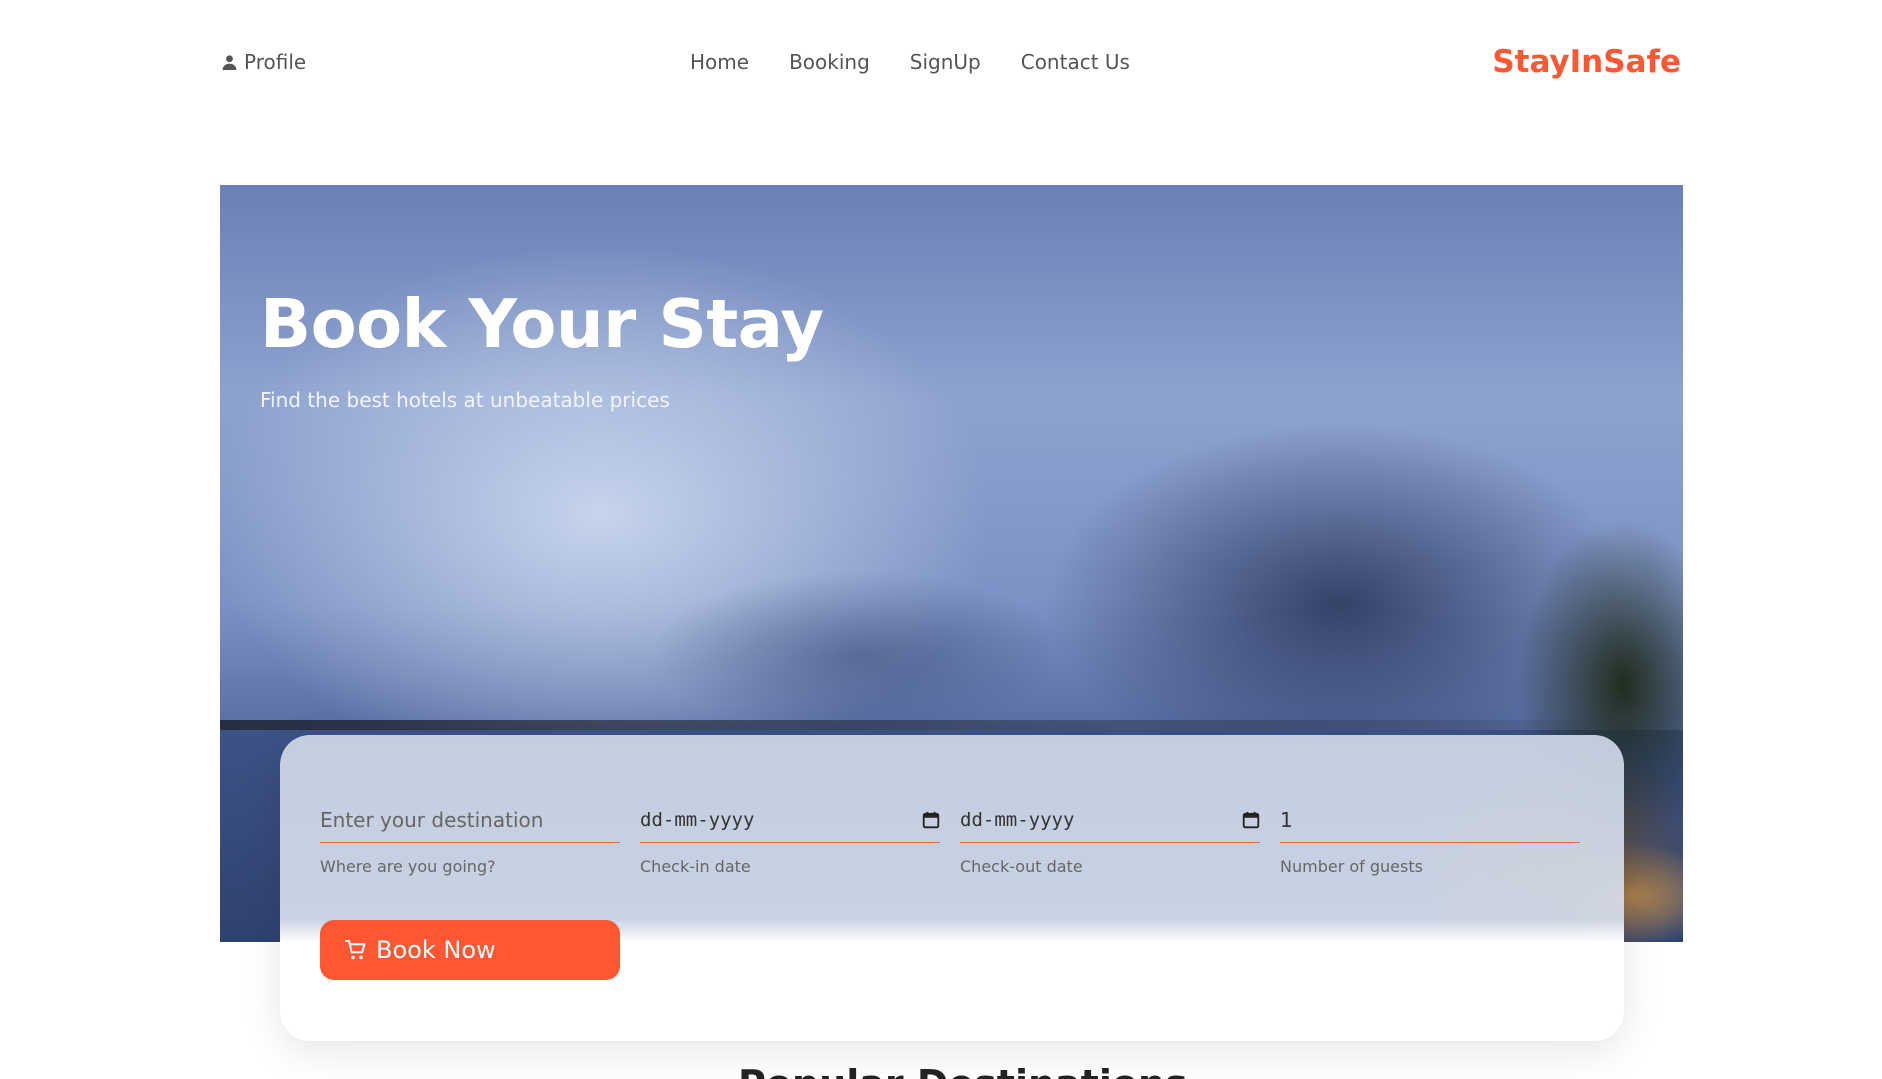  What do you see at coordinates (697, 819) in the screenshot?
I see `checkin-value: dd-mm-yyyy` at bounding box center [697, 819].